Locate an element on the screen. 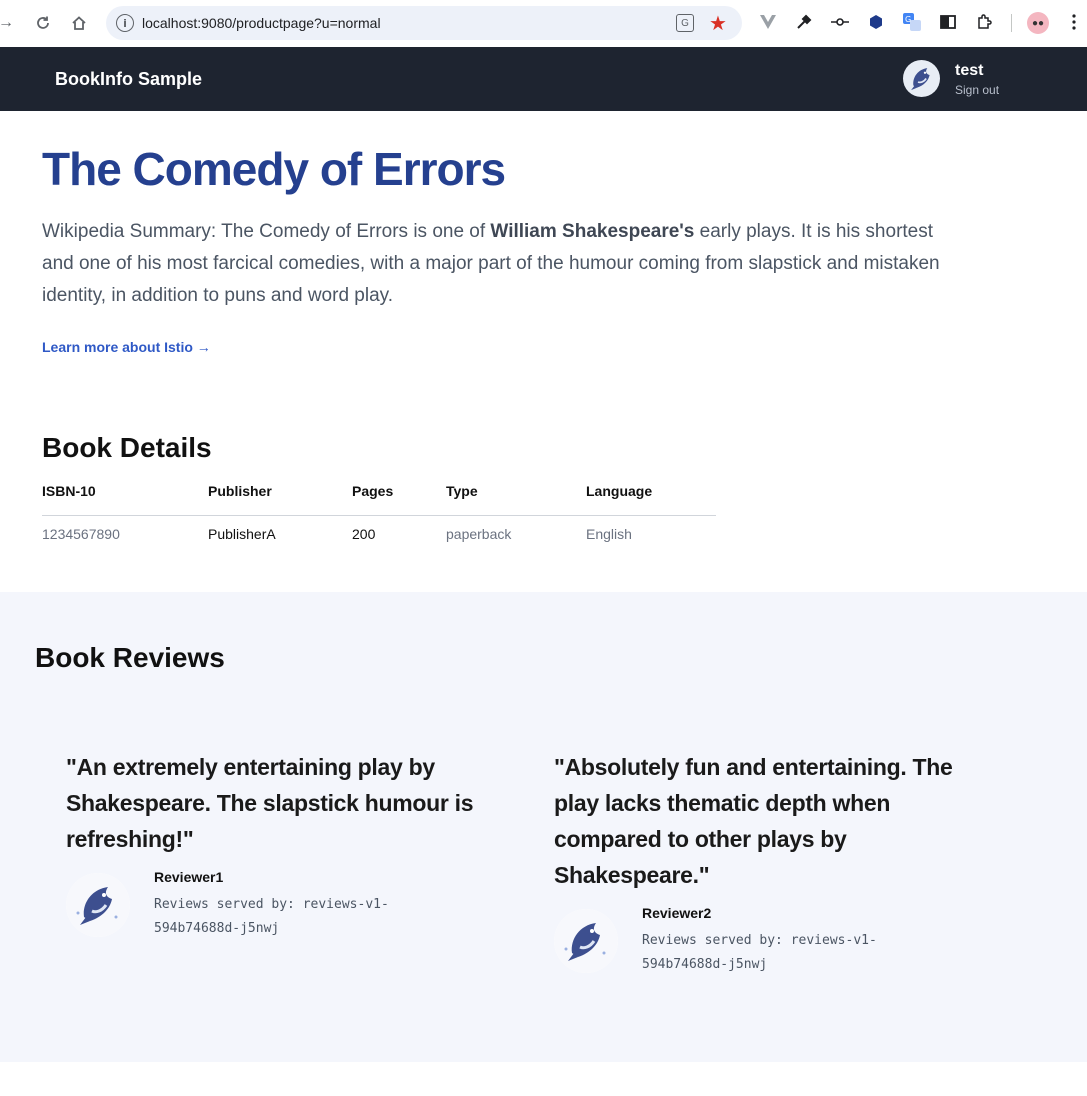  profile-avatar-icon: ●● is located at coordinates (1038, 23).